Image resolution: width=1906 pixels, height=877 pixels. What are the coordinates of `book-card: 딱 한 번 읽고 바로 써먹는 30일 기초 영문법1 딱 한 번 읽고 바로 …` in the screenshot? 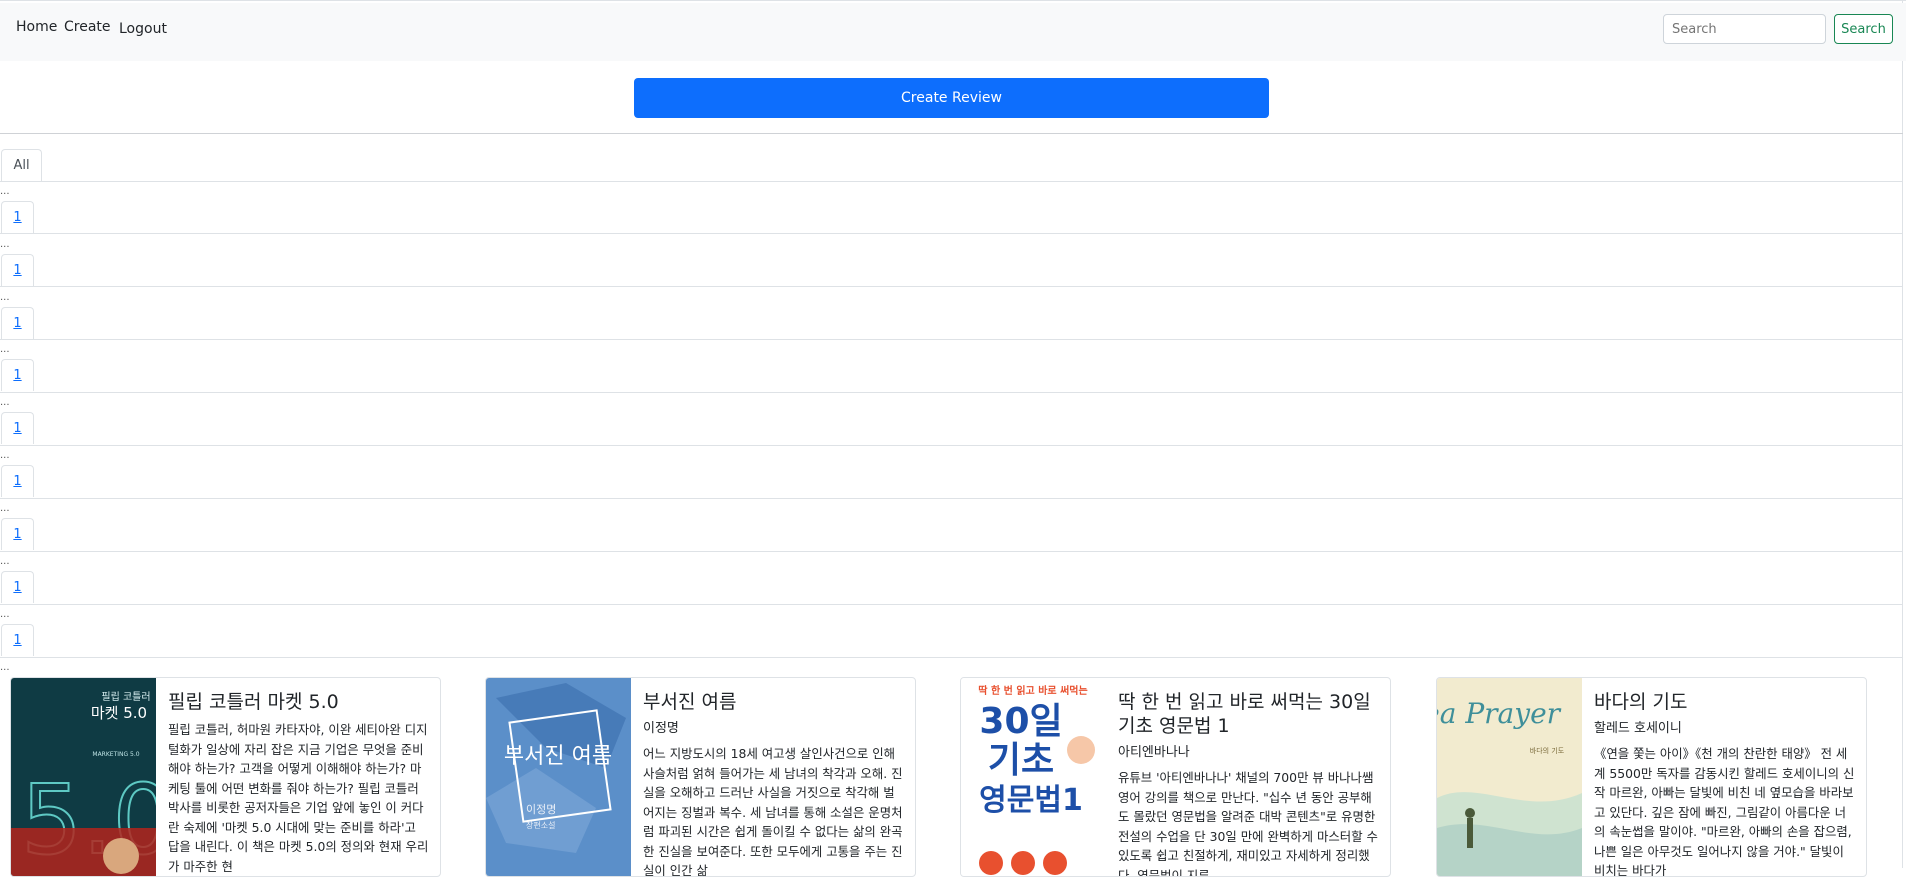 It's located at (1175, 777).